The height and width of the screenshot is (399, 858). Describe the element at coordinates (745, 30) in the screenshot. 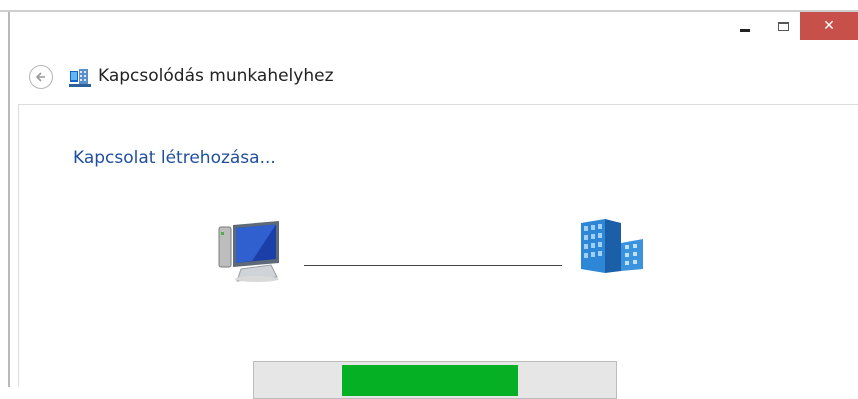

I see `minimize-icon` at that location.